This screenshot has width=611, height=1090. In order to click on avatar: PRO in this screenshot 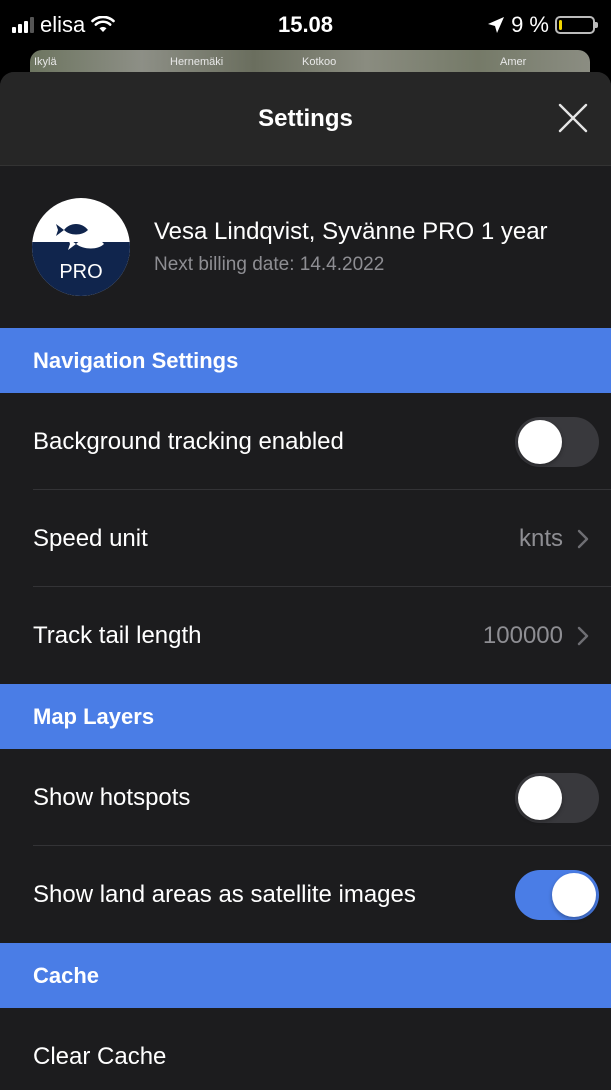, I will do `click(81, 247)`.